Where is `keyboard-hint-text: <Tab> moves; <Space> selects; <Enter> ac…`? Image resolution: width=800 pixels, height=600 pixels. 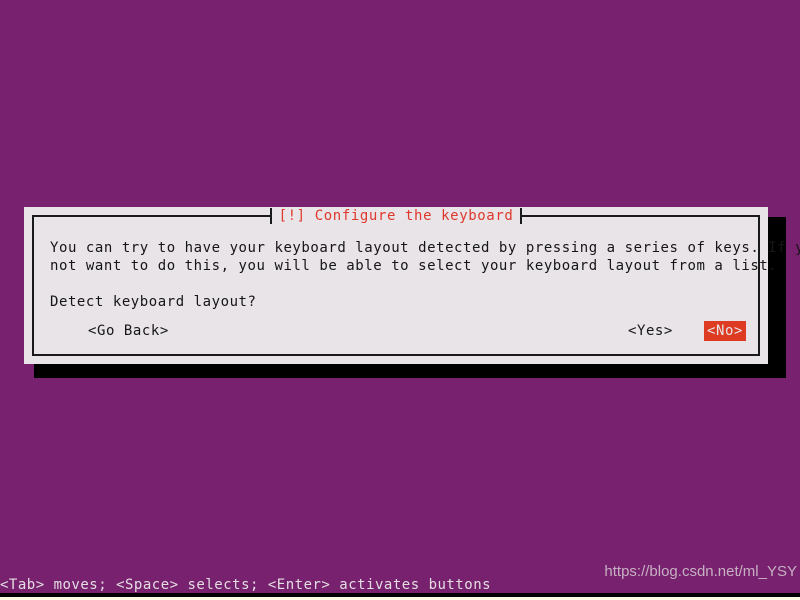
keyboard-hint-text: <Tab> moves; <Space> selects; <Enter> ac… is located at coordinates (246, 585).